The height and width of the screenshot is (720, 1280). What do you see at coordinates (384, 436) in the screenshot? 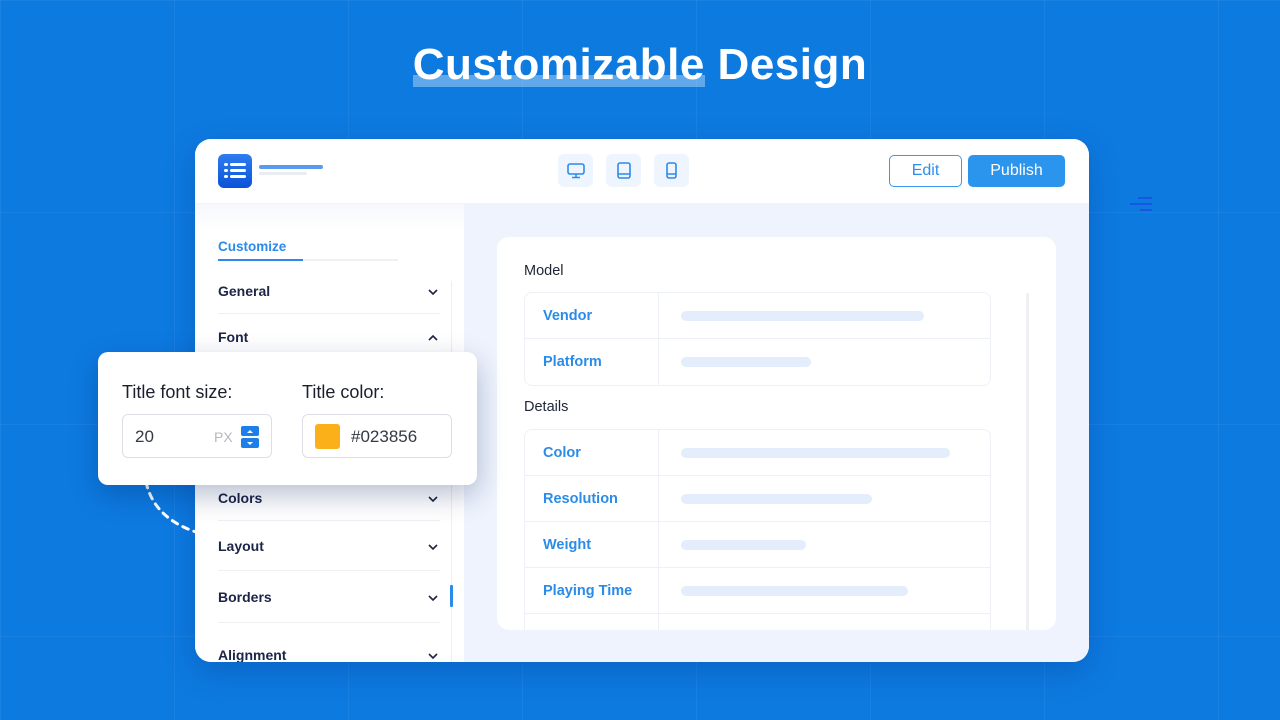
I see `color-hex-value: #023856` at bounding box center [384, 436].